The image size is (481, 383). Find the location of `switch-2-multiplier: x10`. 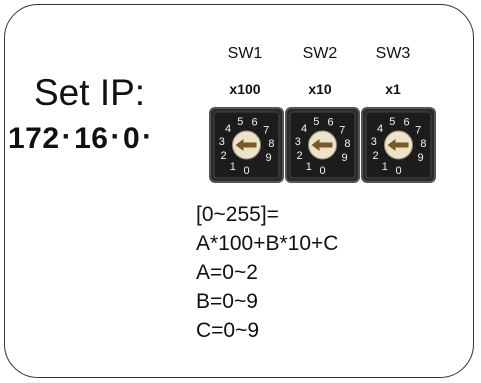

switch-2-multiplier: x10 is located at coordinates (320, 89).